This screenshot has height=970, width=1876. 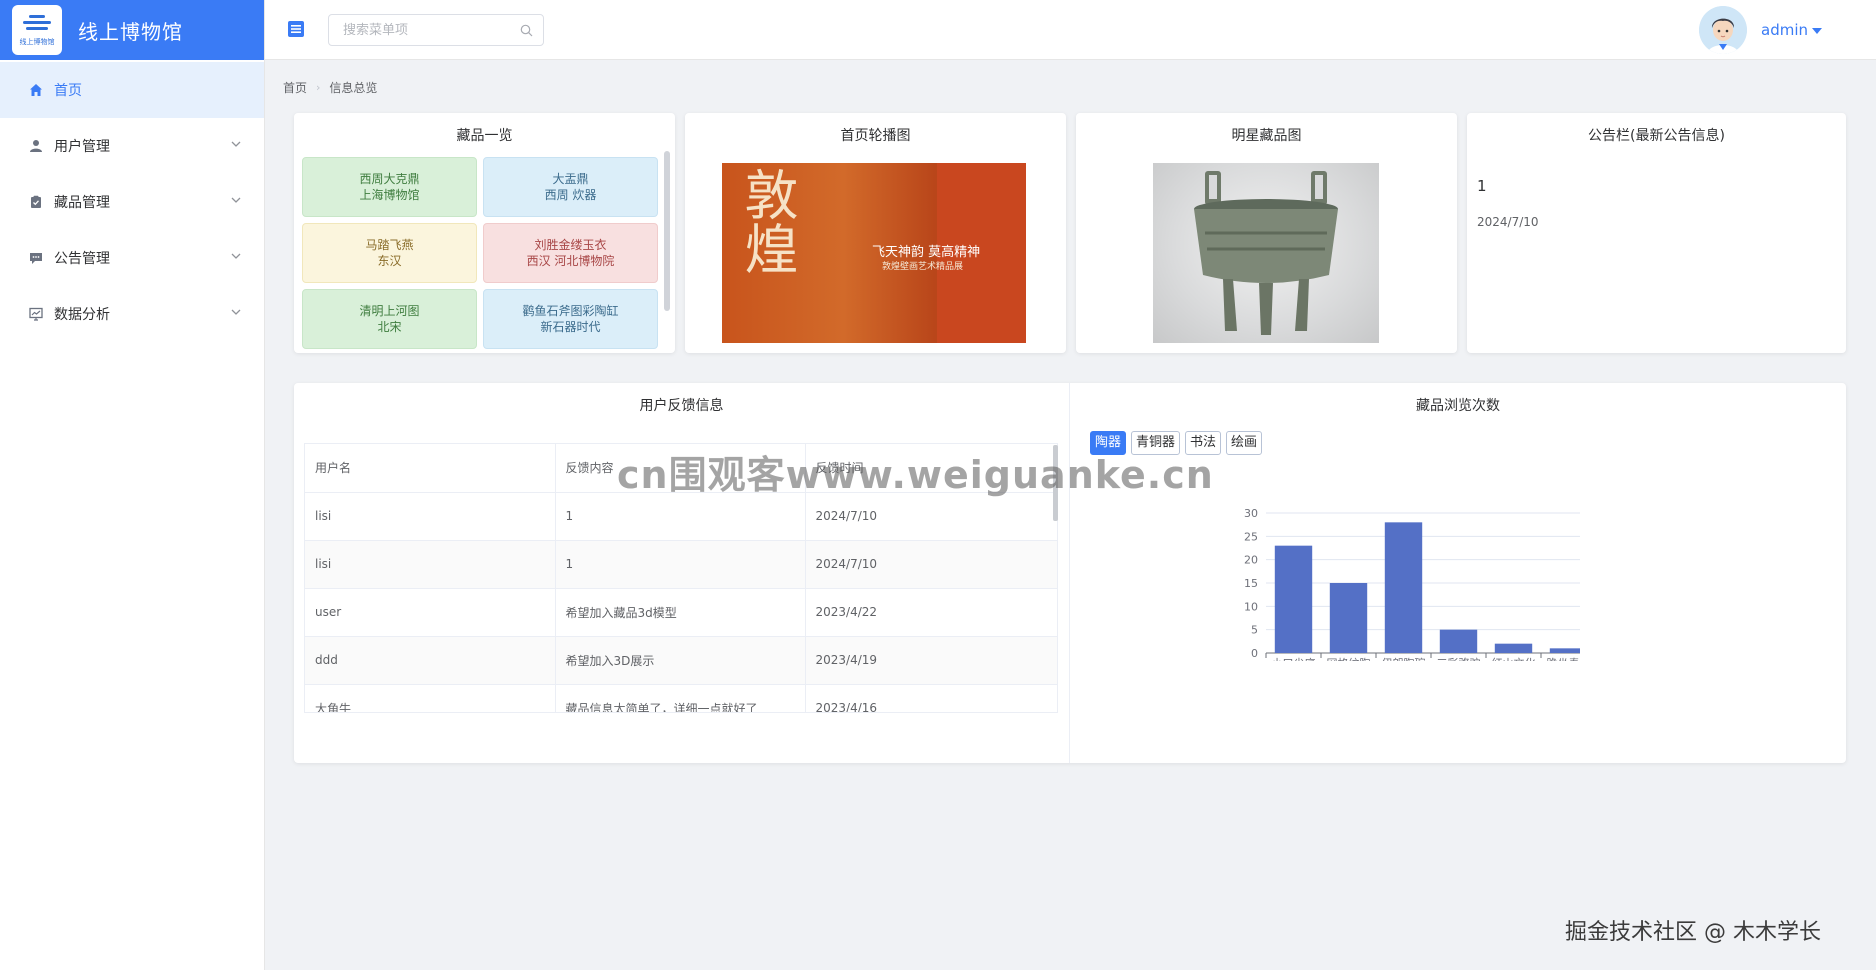 I want to click on x-tick-label: 伊朗陶碗, so click(x=1404, y=658).